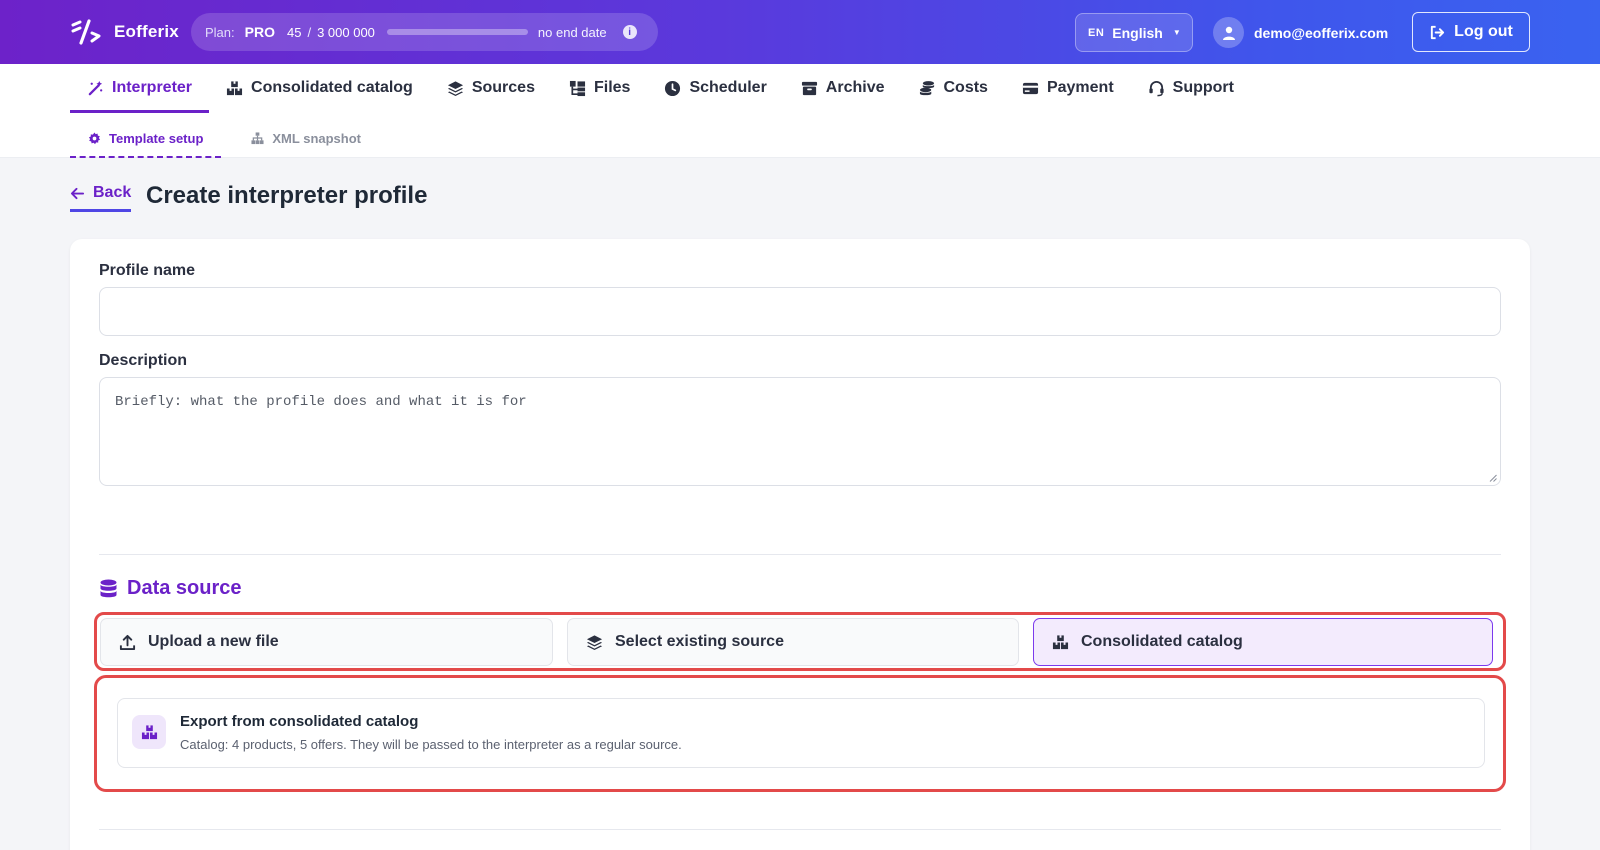  Describe the element at coordinates (146, 31) in the screenshot. I see `app-name: Eofferix` at that location.